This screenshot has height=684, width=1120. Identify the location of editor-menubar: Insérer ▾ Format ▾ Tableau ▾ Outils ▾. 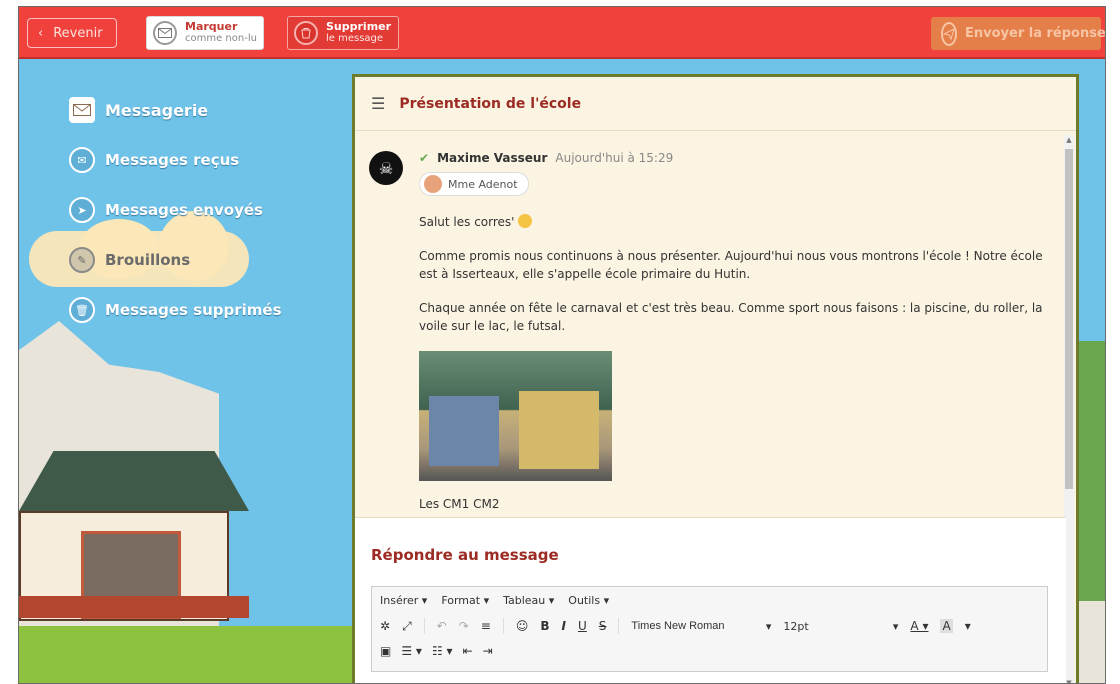
(709, 600).